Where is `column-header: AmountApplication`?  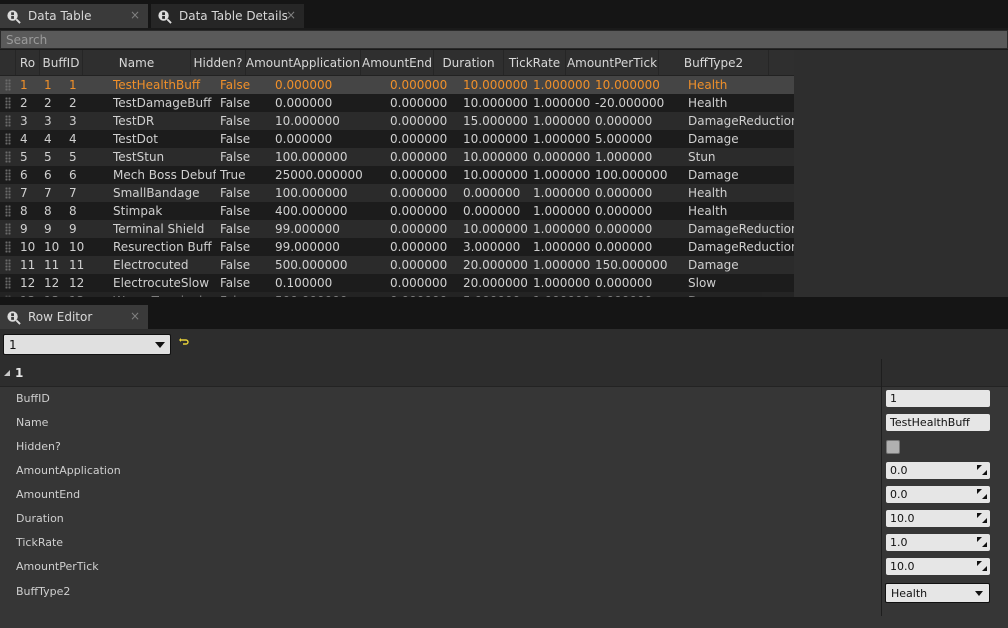
column-header: AmountApplication is located at coordinates (303, 62).